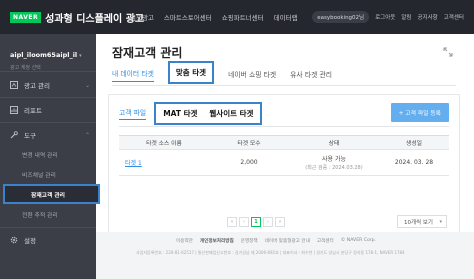 The height and width of the screenshot is (279, 474). I want to click on top-utilities: easybooking02님 로그아웃 알림 공지사항 고객센터, so click(391, 17).